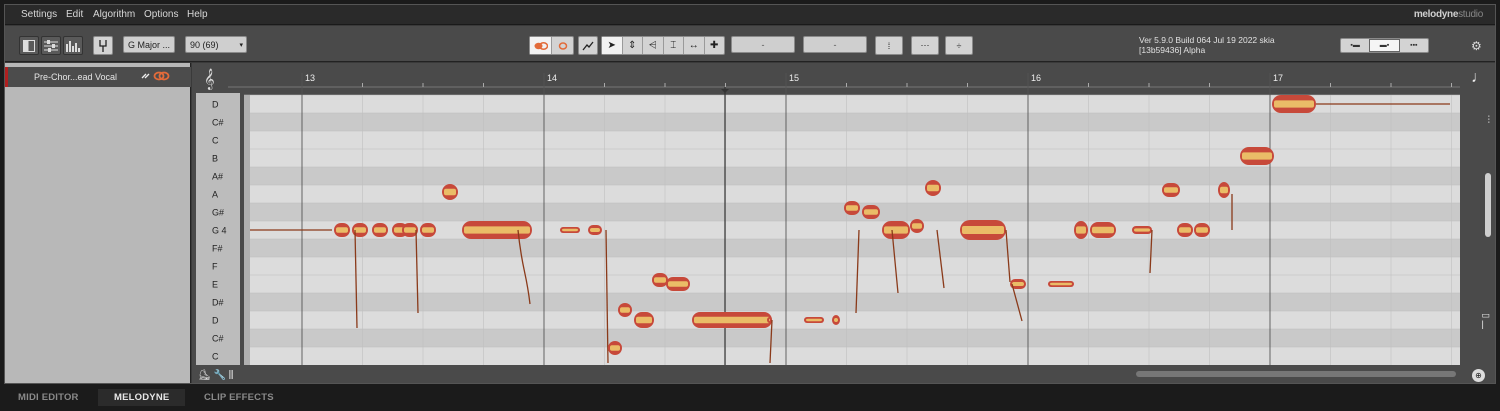 Image resolution: width=1500 pixels, height=411 pixels. I want to click on track-blob-icon, so click(156, 77).